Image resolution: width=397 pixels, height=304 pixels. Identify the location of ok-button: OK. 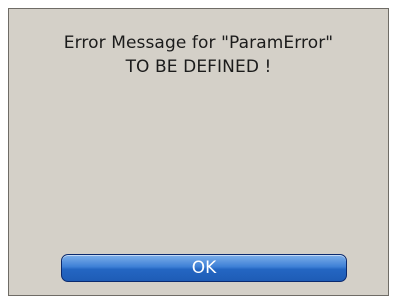
(204, 268).